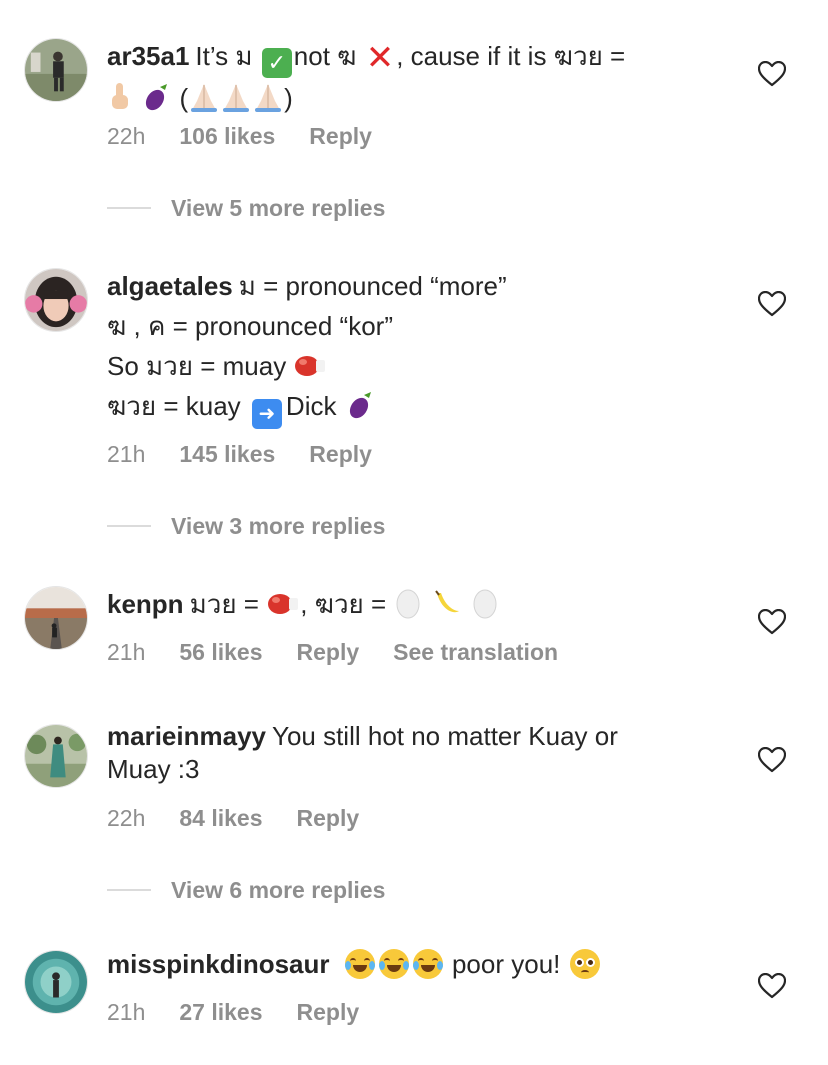 This screenshot has width=828, height=1065. I want to click on comment-text: misspinkdinosaur poor you!, so click(417, 964).